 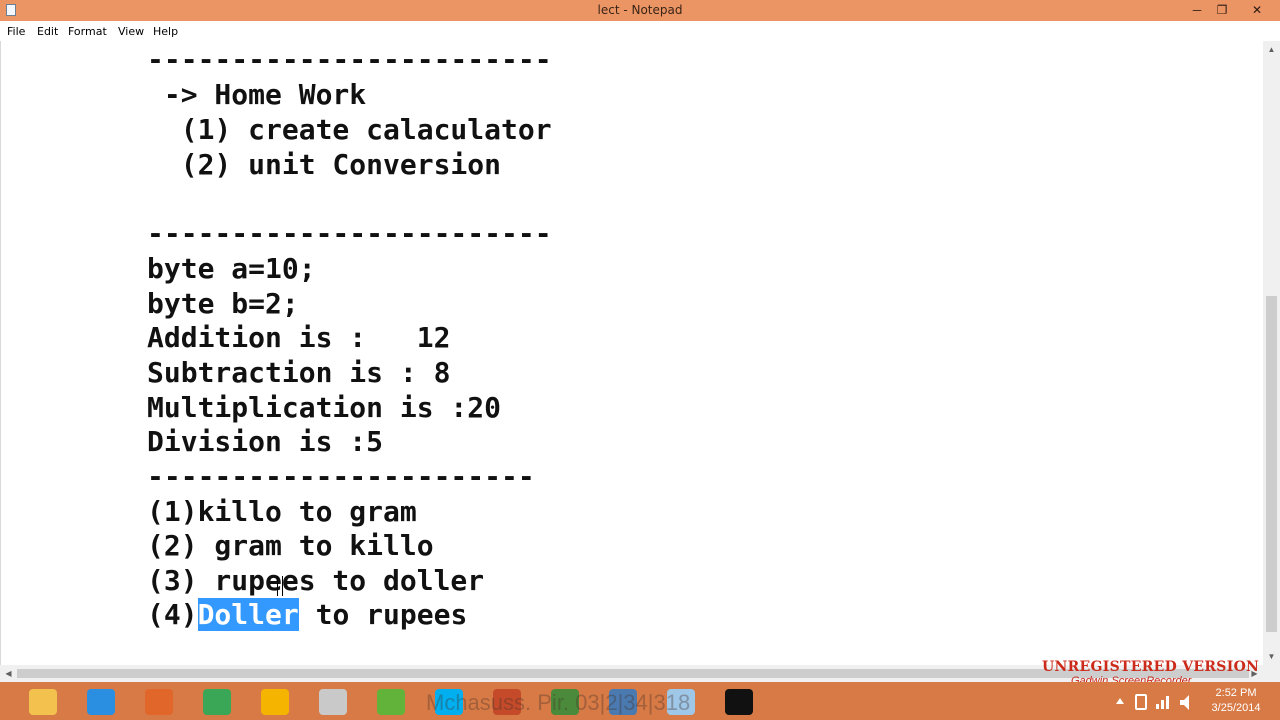 What do you see at coordinates (87, 31) in the screenshot?
I see `menu-format: Format` at bounding box center [87, 31].